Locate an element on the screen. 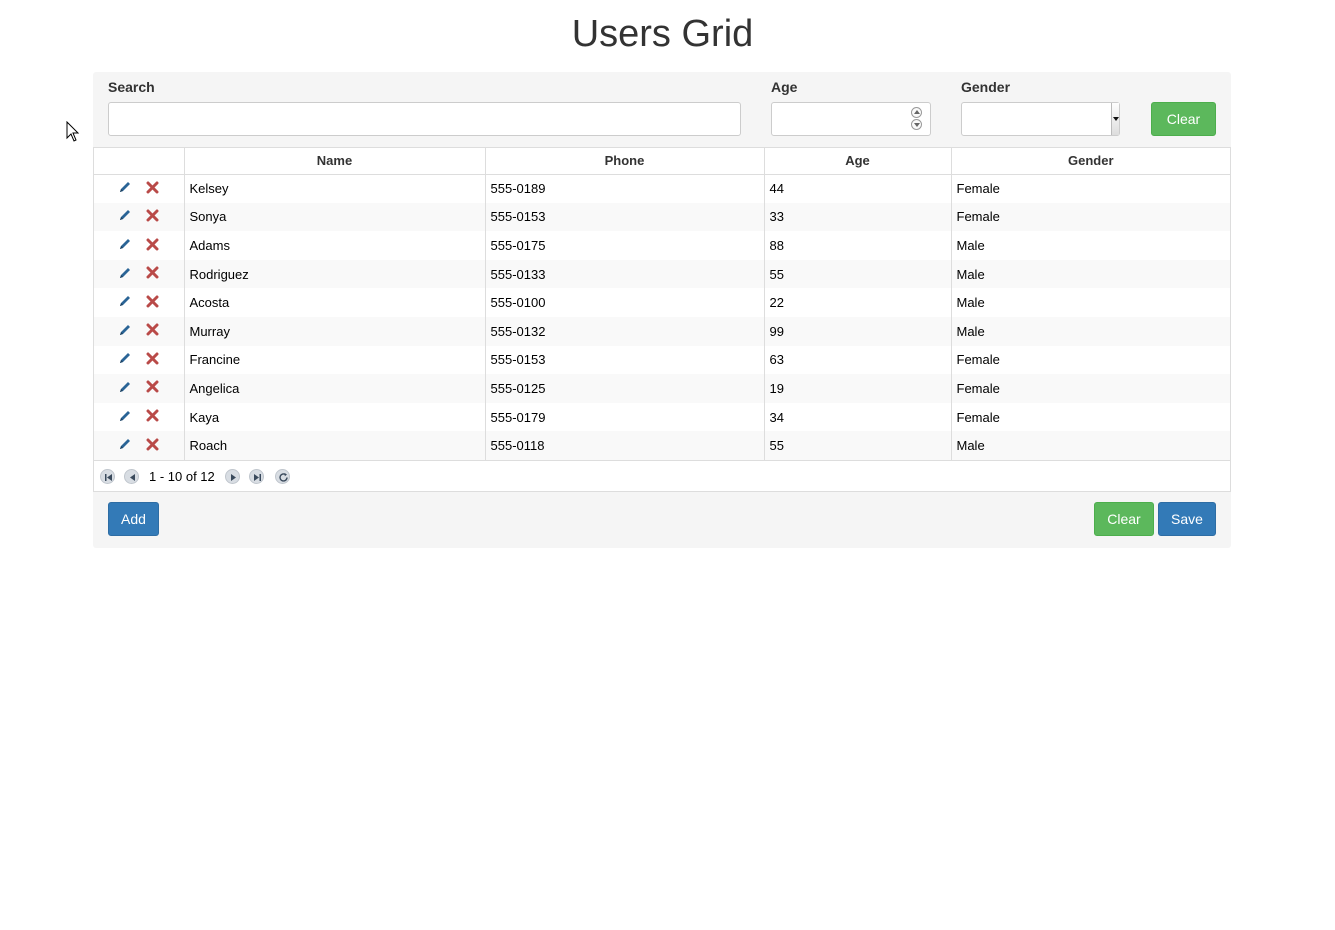 The image size is (1335, 930). table-row: Kelsey 555-0189 44 Female is located at coordinates (662, 188).